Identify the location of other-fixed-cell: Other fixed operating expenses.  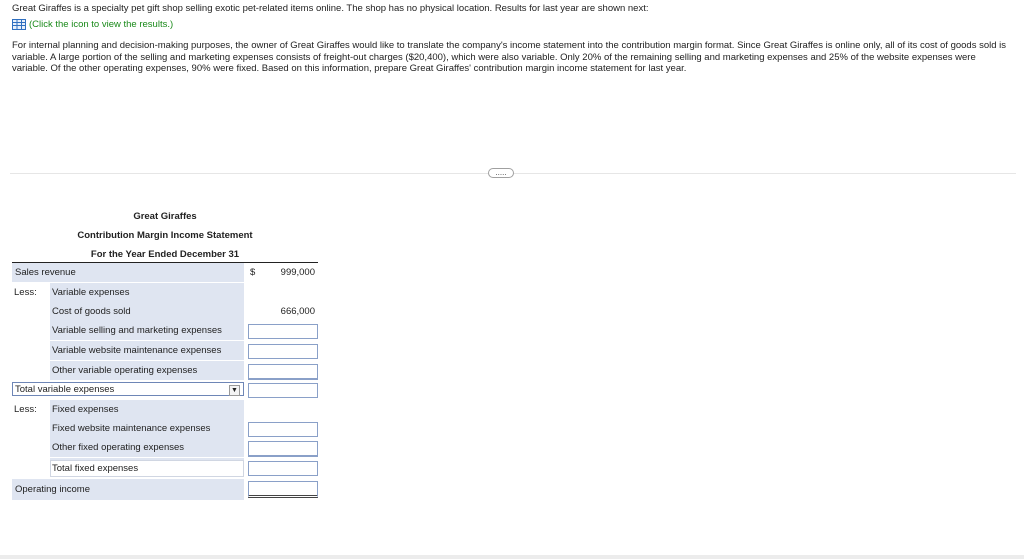
(147, 447).